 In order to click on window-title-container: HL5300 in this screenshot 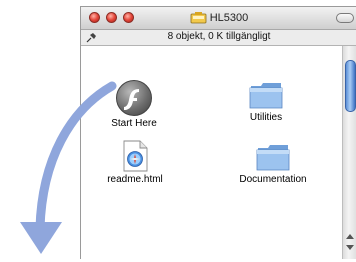, I will do `click(218, 17)`.